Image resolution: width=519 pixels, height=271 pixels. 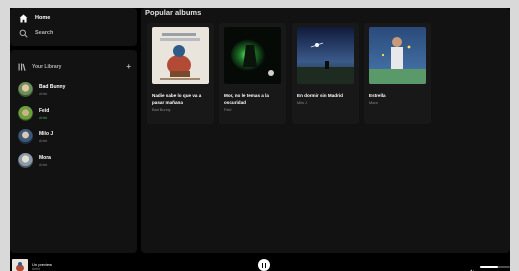 I want to click on album-artist: Mora, so click(x=373, y=103).